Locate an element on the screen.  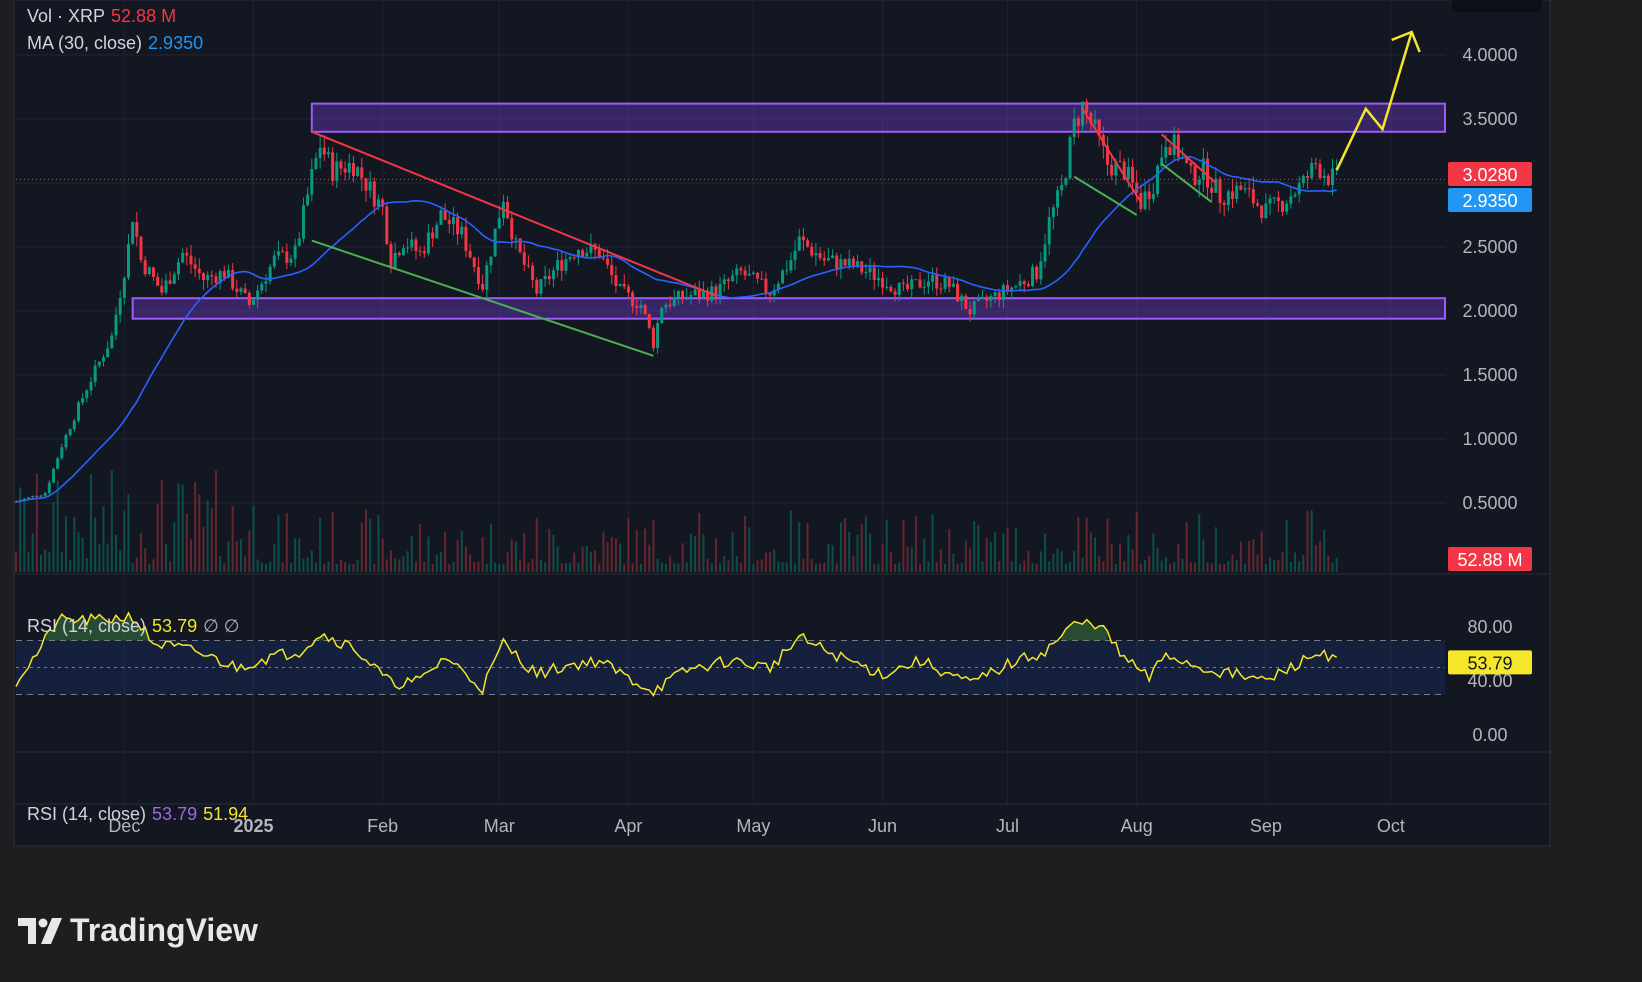
tradingview-logo: TradingView is located at coordinates (138, 930).